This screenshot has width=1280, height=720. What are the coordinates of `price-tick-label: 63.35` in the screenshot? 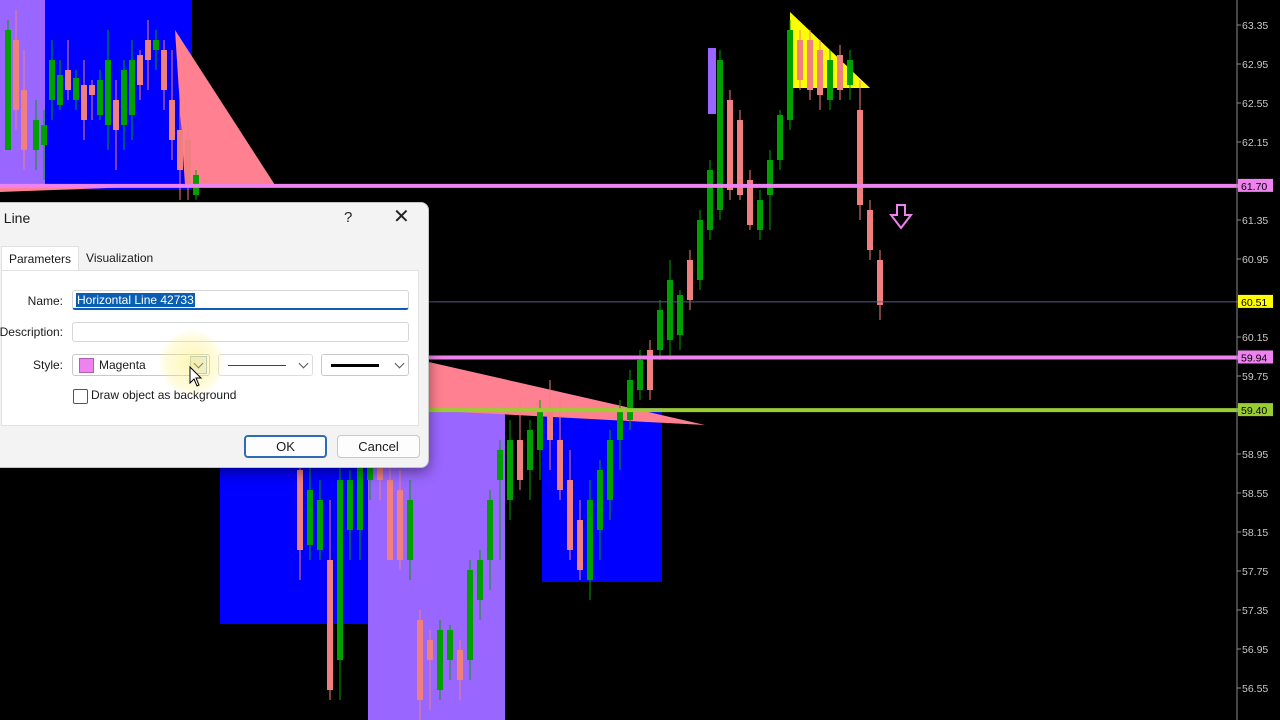 It's located at (1255, 26).